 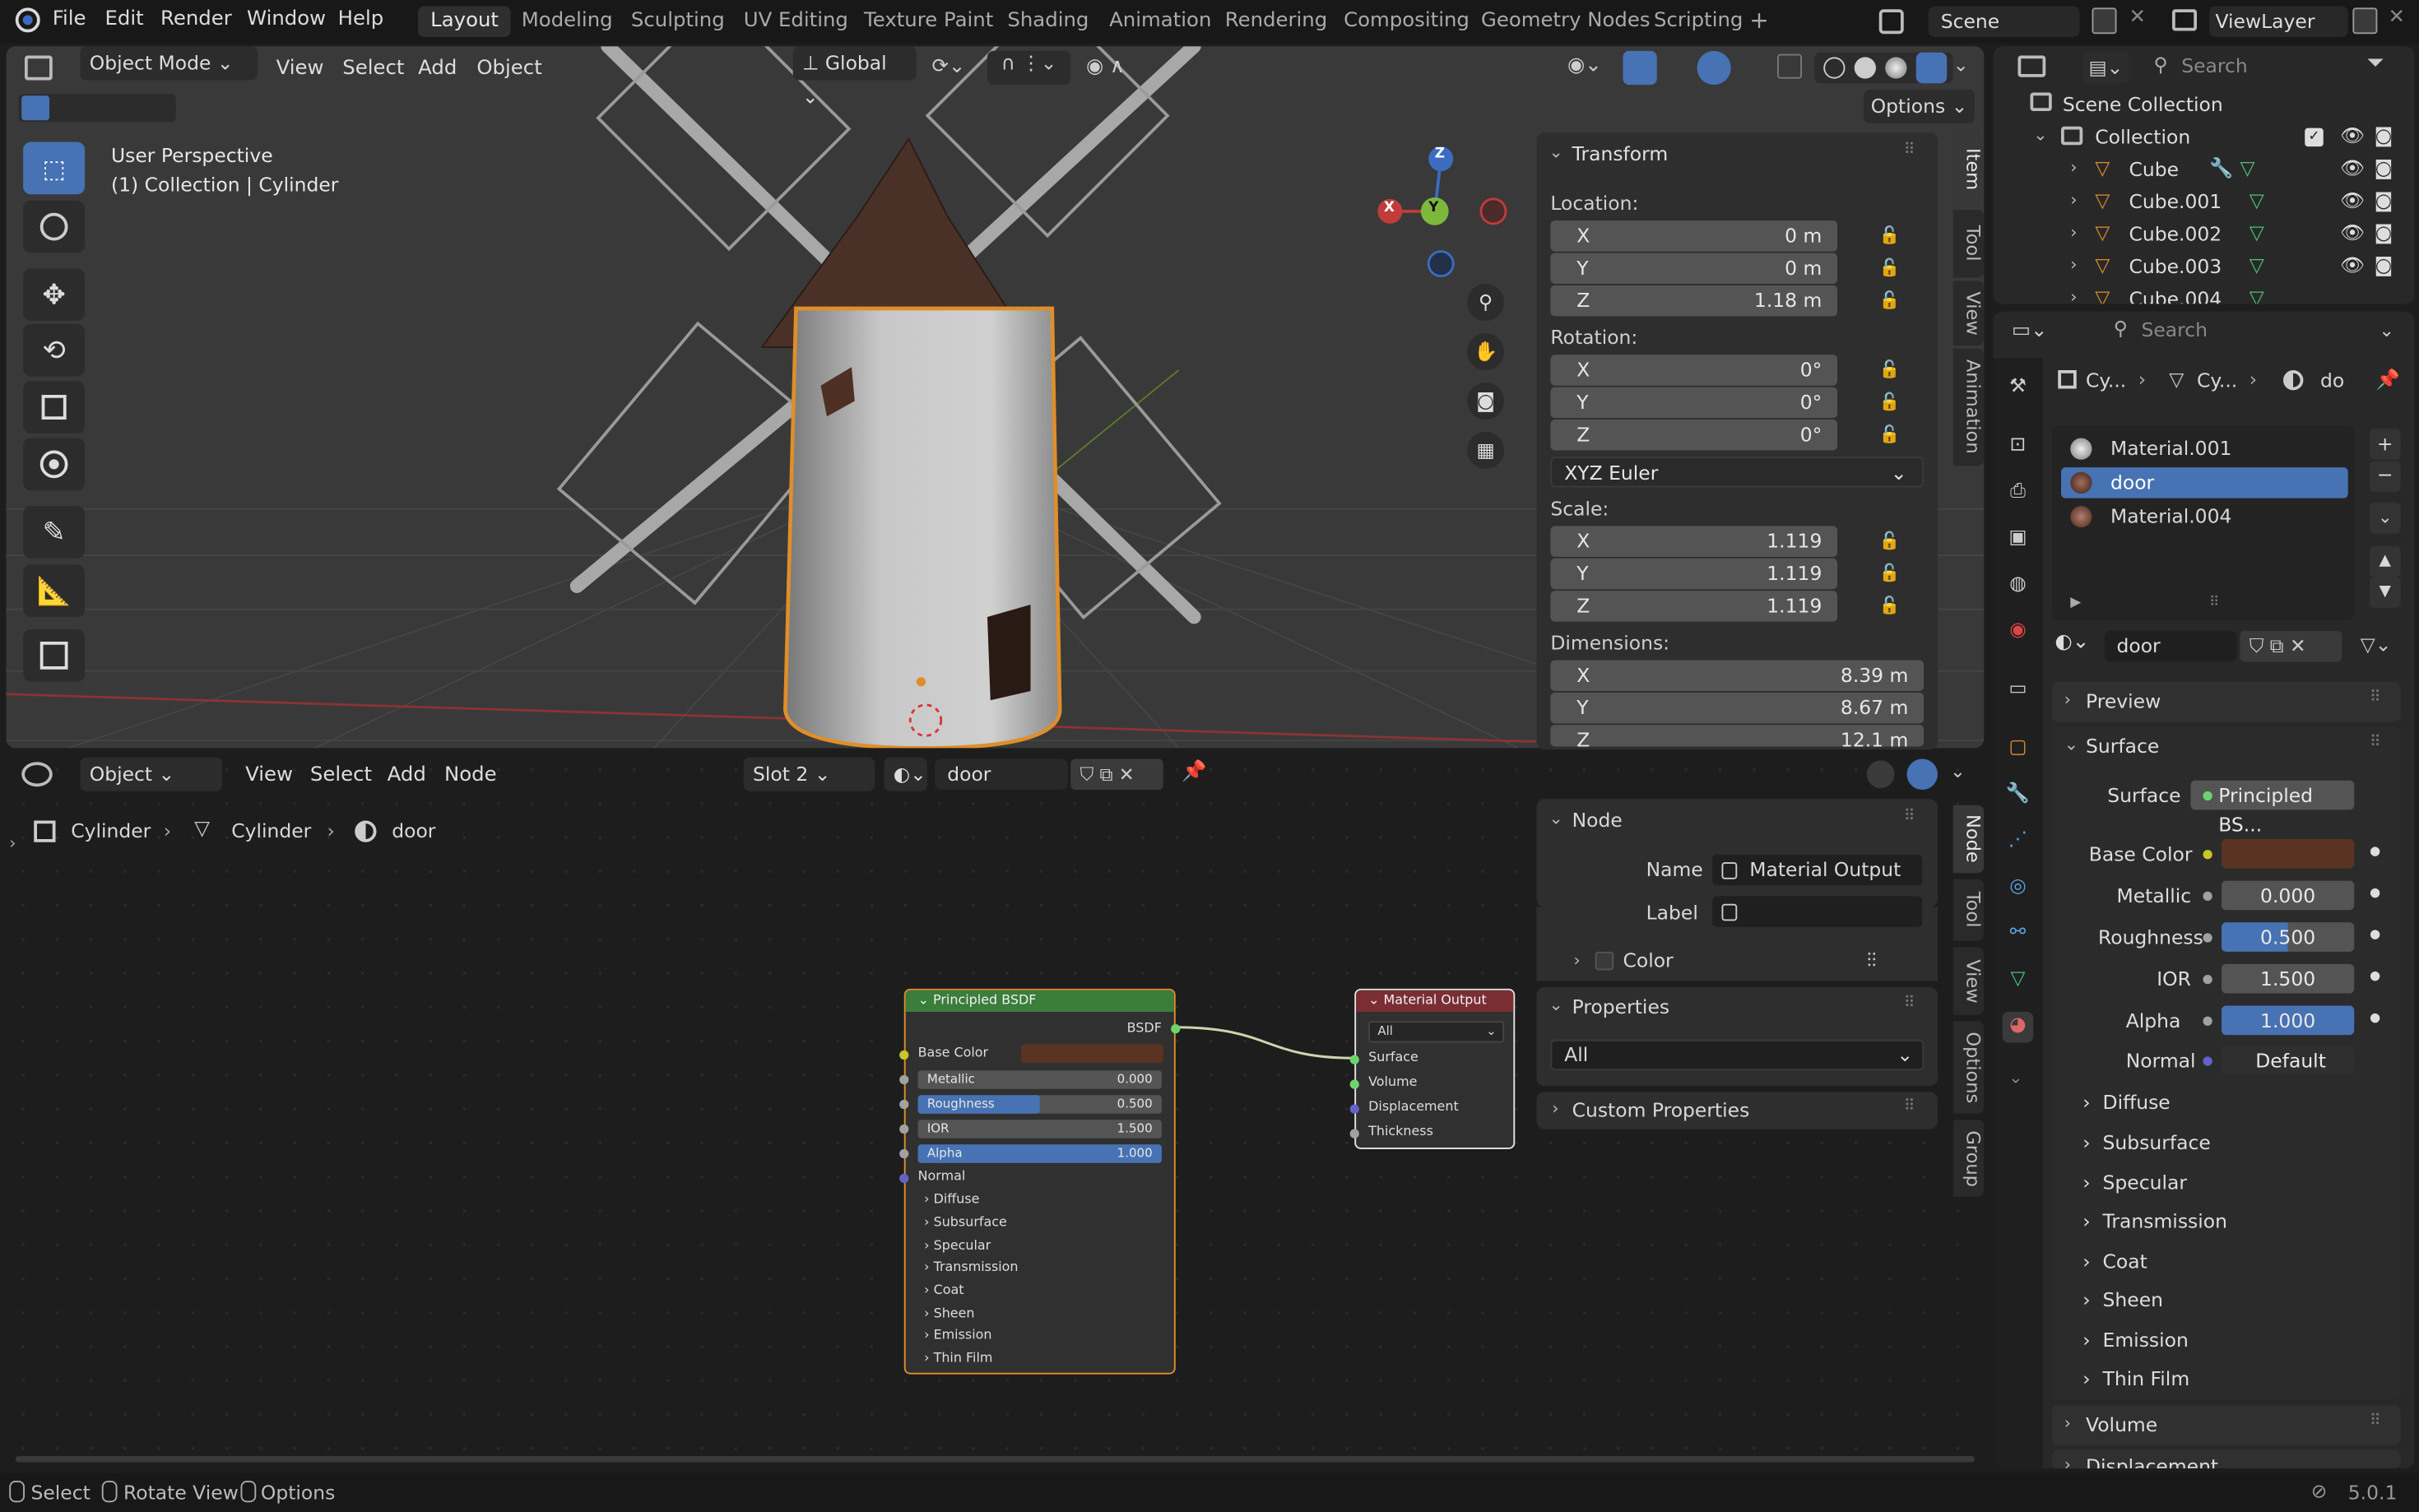 I want to click on collapse-node-icon: ⌄, so click(x=1556, y=818).